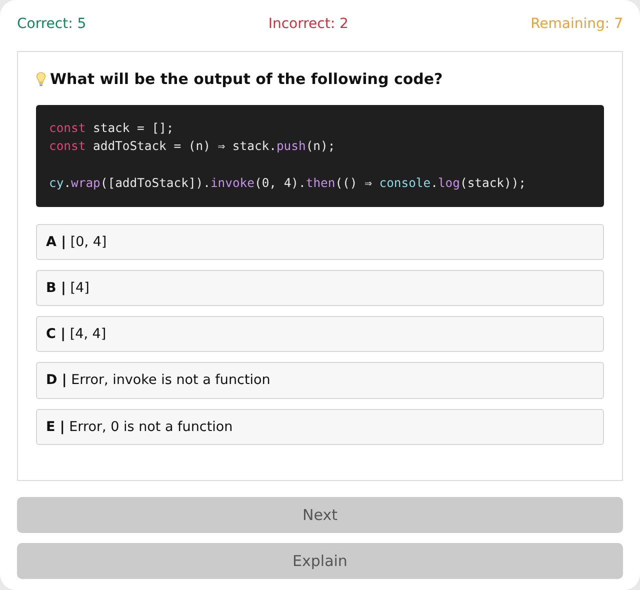 The width and height of the screenshot is (640, 590). Describe the element at coordinates (320, 334) in the screenshot. I see `answer-option: C | [4, 4]` at that location.